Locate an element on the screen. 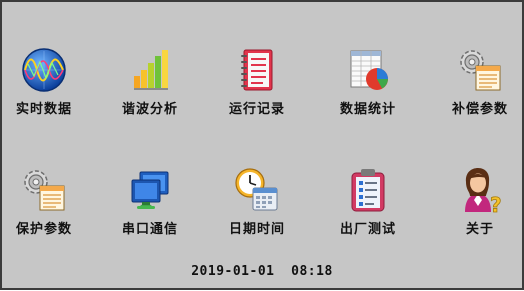 The height and width of the screenshot is (291, 524). menu-item-date-time: 日期时间 is located at coordinates (257, 206).